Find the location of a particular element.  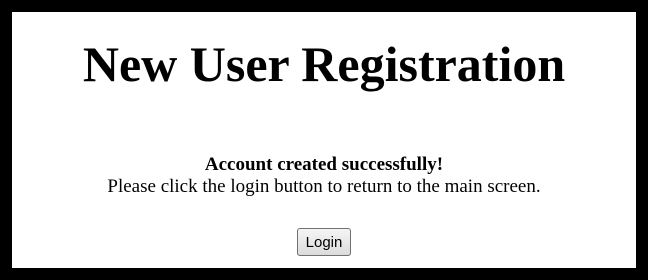

login-button: Login is located at coordinates (324, 242).